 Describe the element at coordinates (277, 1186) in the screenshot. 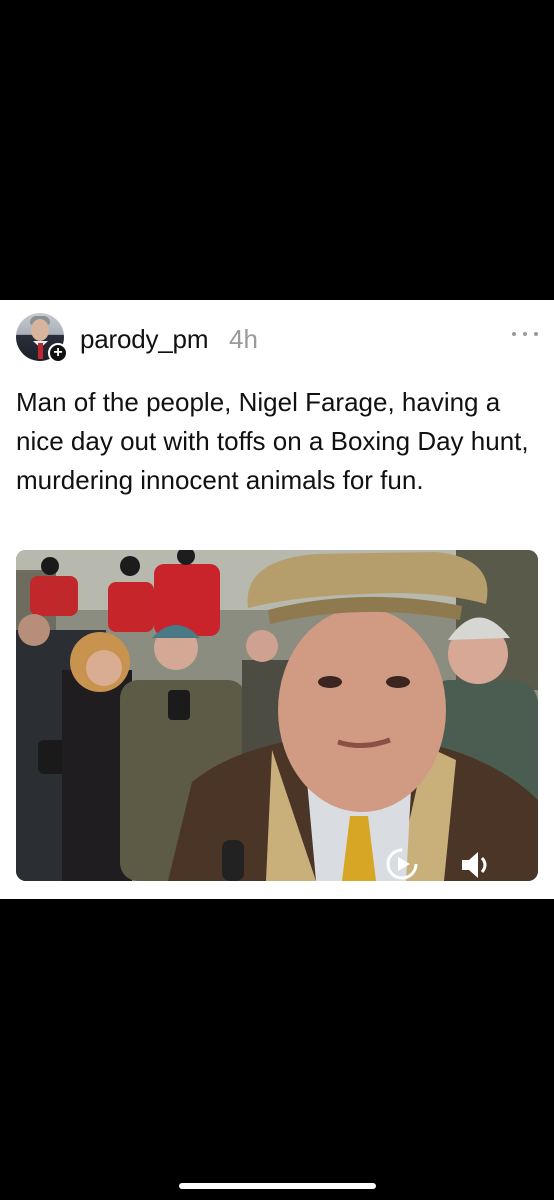

I see `home-indicator` at that location.